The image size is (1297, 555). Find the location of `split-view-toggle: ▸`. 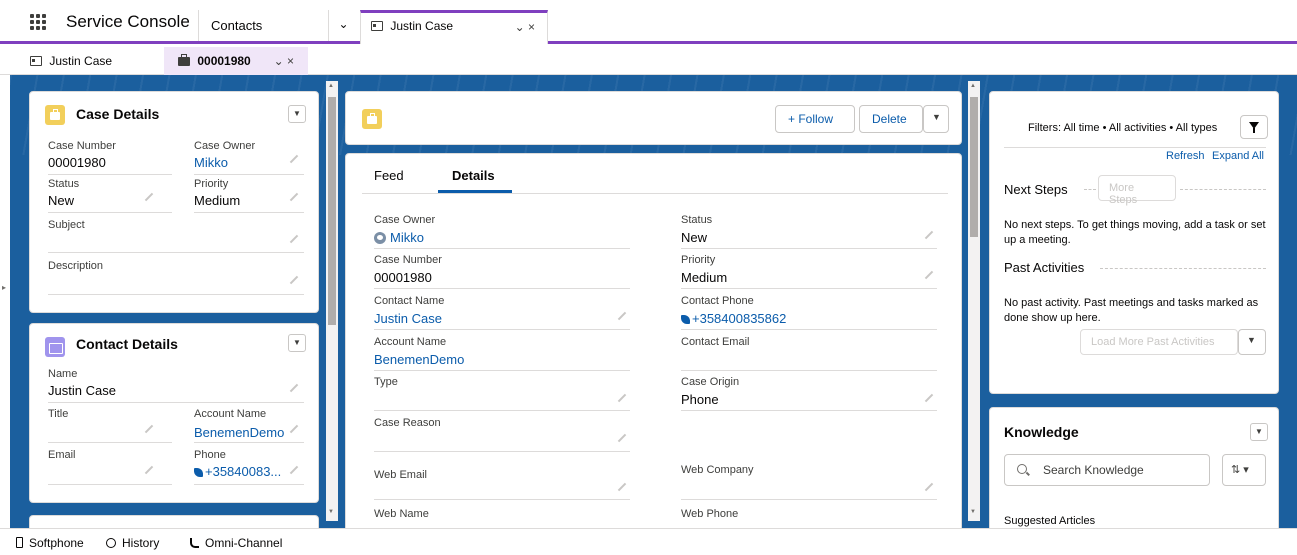

split-view-toggle: ▸ is located at coordinates (5, 301).